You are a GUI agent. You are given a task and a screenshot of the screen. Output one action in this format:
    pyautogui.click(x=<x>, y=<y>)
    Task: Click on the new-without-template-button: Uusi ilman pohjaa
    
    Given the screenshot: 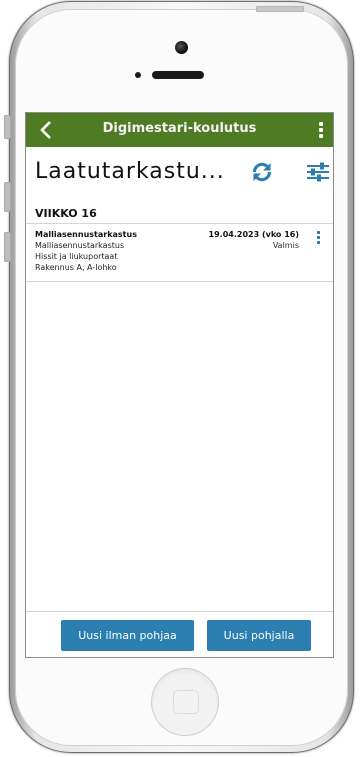 What is the action you would take?
    pyautogui.click(x=127, y=635)
    